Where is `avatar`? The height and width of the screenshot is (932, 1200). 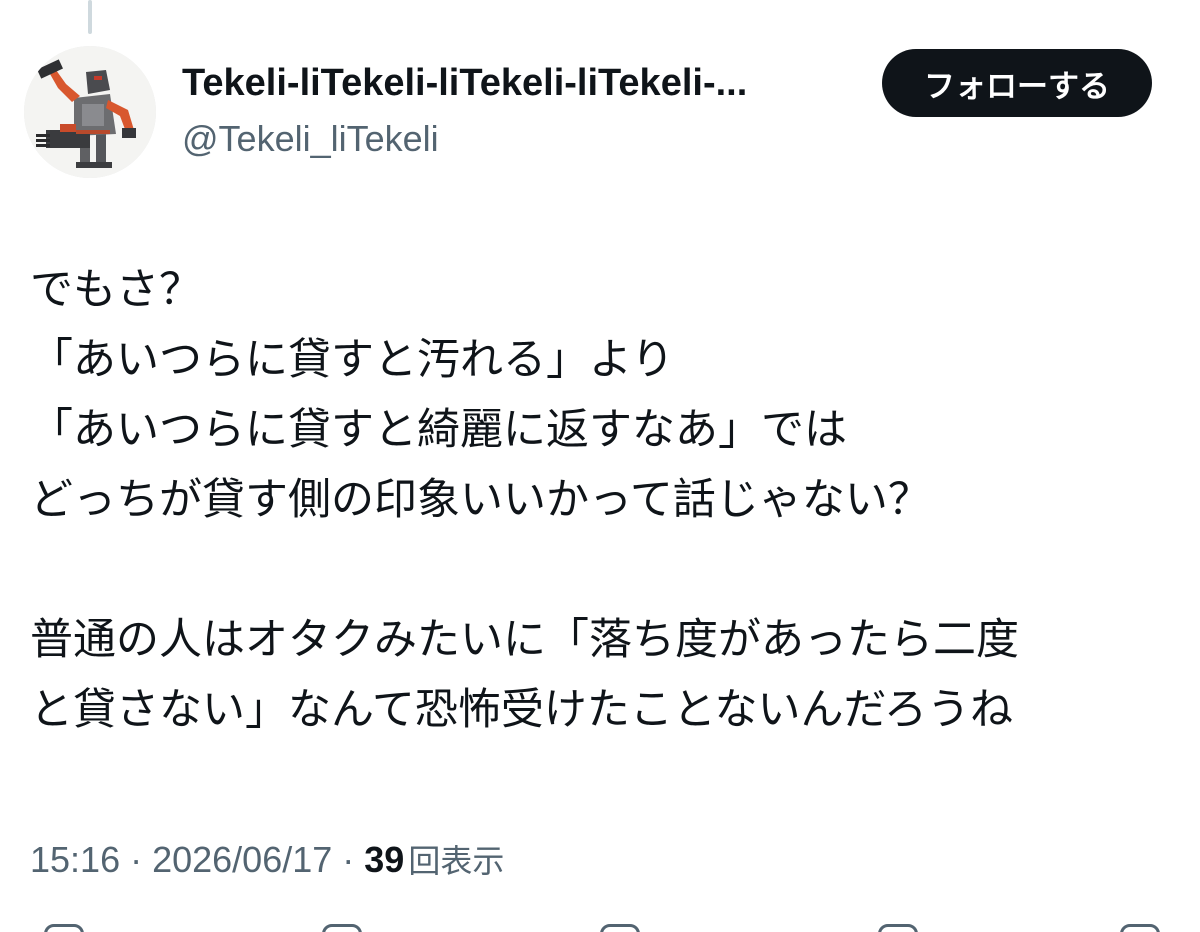
avatar is located at coordinates (90, 112).